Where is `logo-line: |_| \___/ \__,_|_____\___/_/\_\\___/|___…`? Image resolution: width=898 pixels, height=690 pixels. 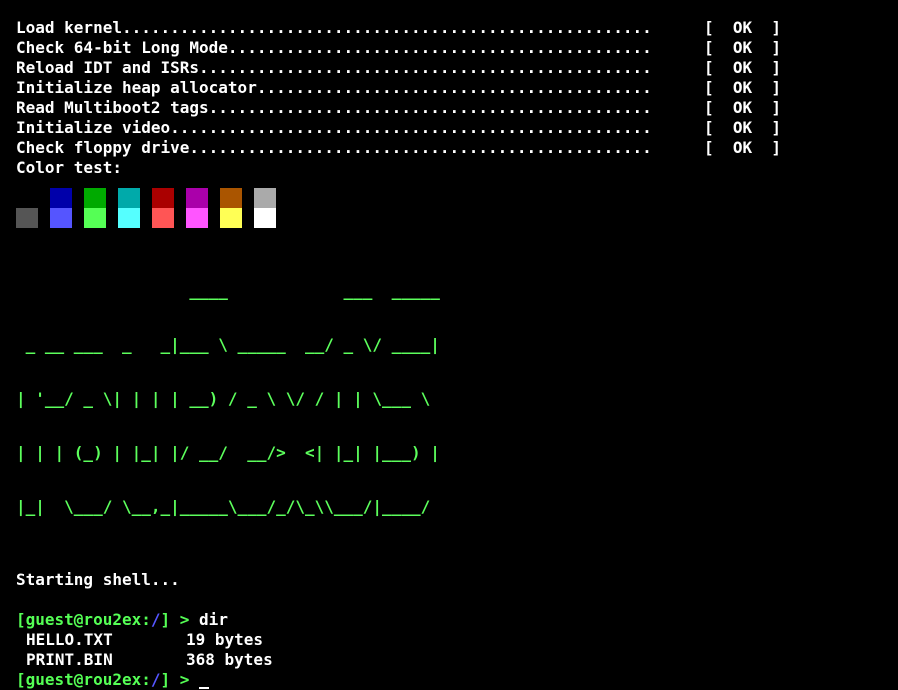 logo-line: |_| \___/ \__,_|_____\___/_/\_\\___/|___… is located at coordinates (223, 506).